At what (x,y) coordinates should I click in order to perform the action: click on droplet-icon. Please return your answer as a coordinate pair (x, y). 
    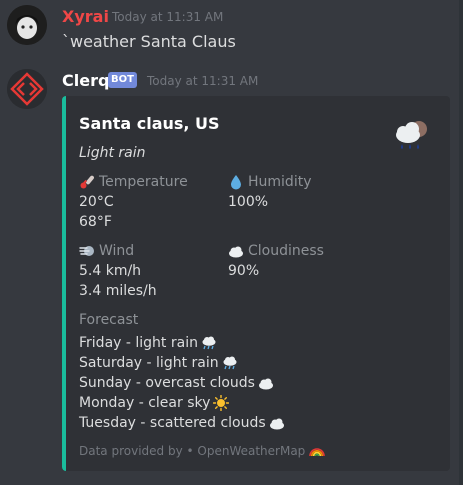
    Looking at the image, I should click on (236, 182).